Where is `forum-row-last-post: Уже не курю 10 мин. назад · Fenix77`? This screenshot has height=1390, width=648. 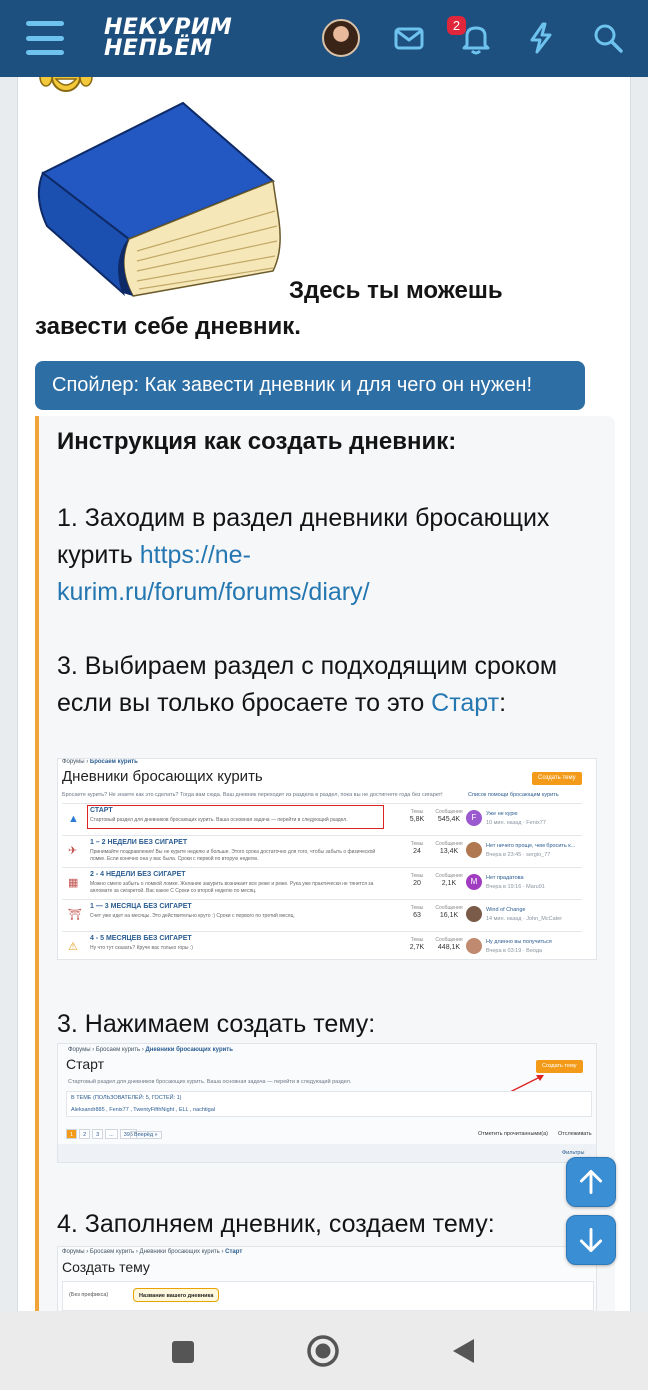 forum-row-last-post: Уже не курю 10 мин. назад · Fenix77 is located at coordinates (516, 818).